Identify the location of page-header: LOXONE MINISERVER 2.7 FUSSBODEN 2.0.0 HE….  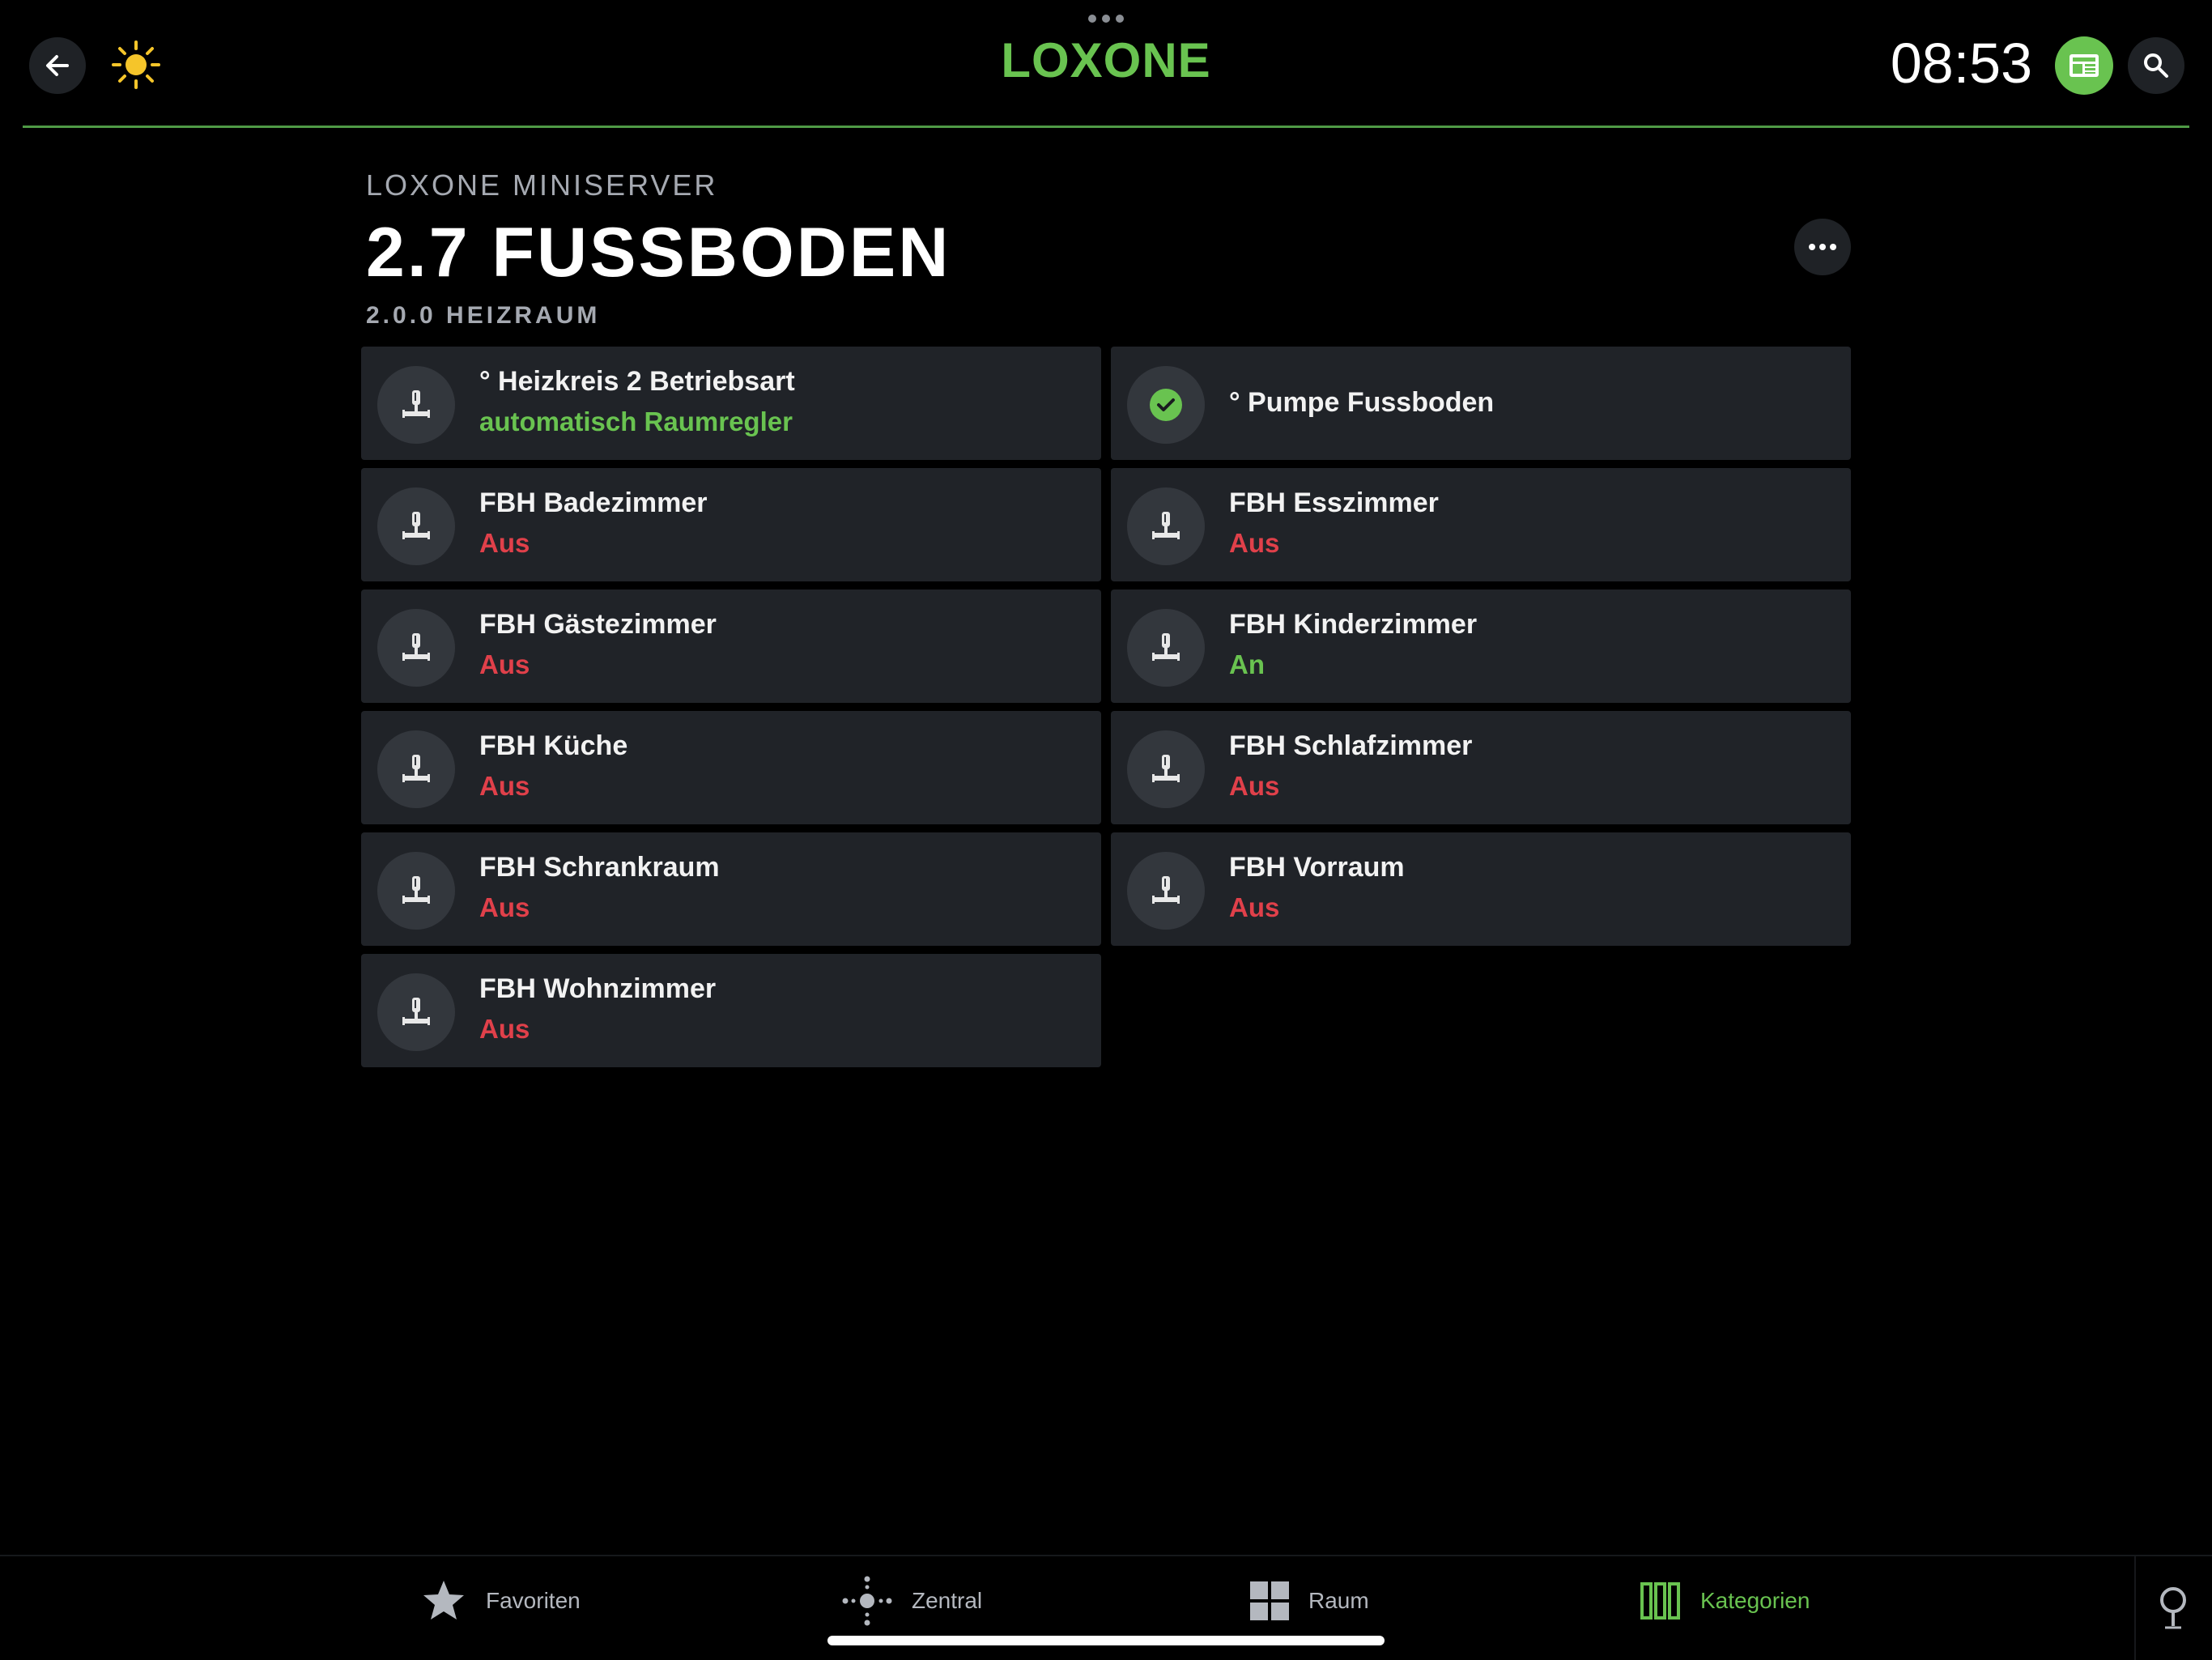
(1109, 249).